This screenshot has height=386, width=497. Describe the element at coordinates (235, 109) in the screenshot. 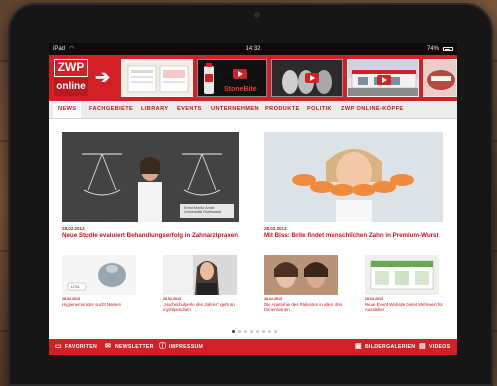

I see `nav-unternehmen: UNTERNEHMEN` at that location.